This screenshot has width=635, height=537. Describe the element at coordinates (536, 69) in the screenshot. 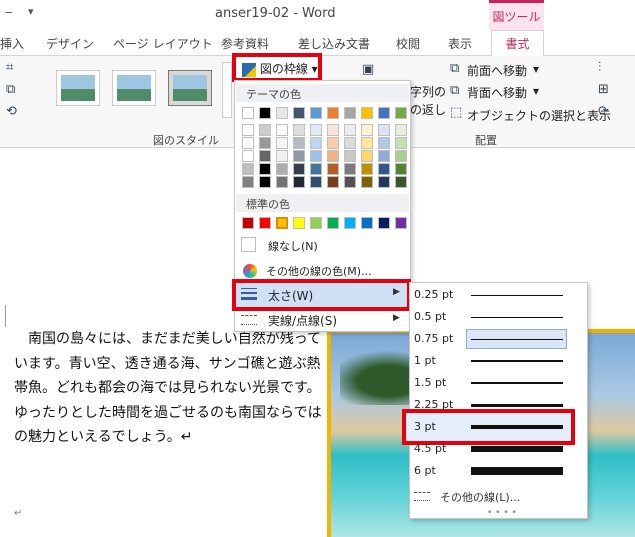

I see `bring-forward-arrow: ▾` at that location.